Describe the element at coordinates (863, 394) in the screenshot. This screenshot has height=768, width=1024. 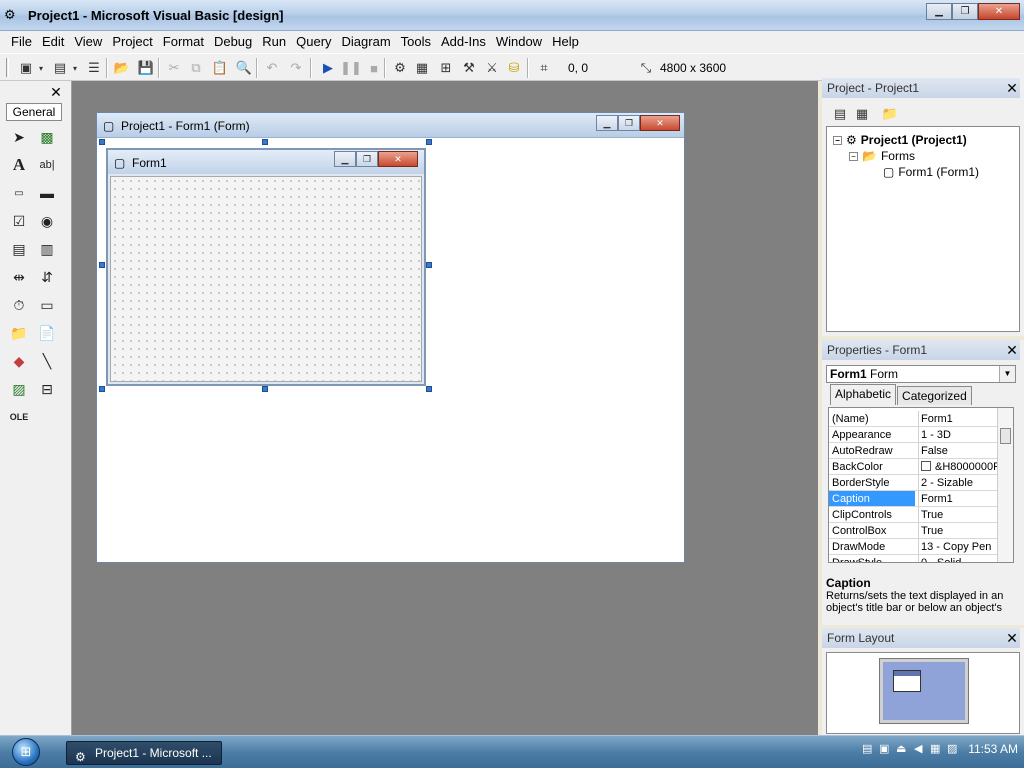
I see `tab-alphabetic: Alphabetic` at that location.